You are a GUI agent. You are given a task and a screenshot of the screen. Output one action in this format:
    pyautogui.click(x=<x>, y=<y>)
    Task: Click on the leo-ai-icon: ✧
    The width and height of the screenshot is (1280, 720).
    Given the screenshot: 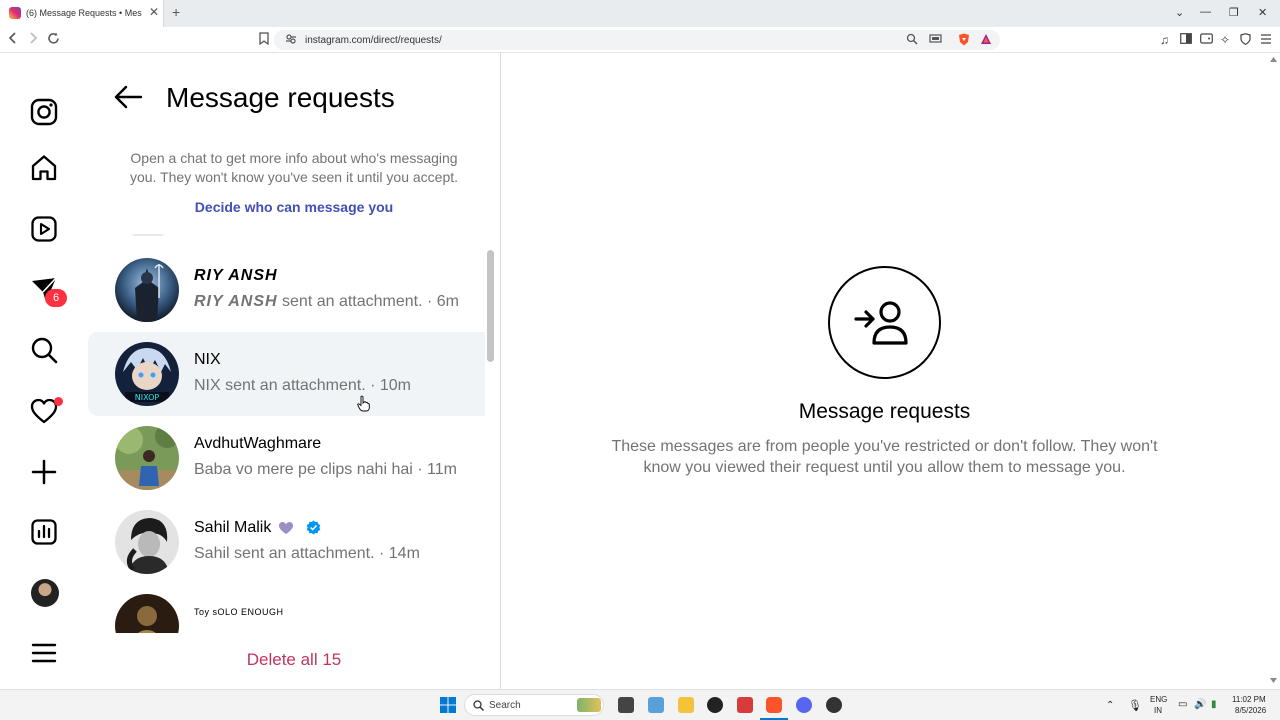 What is the action you would take?
    pyautogui.click(x=1225, y=40)
    